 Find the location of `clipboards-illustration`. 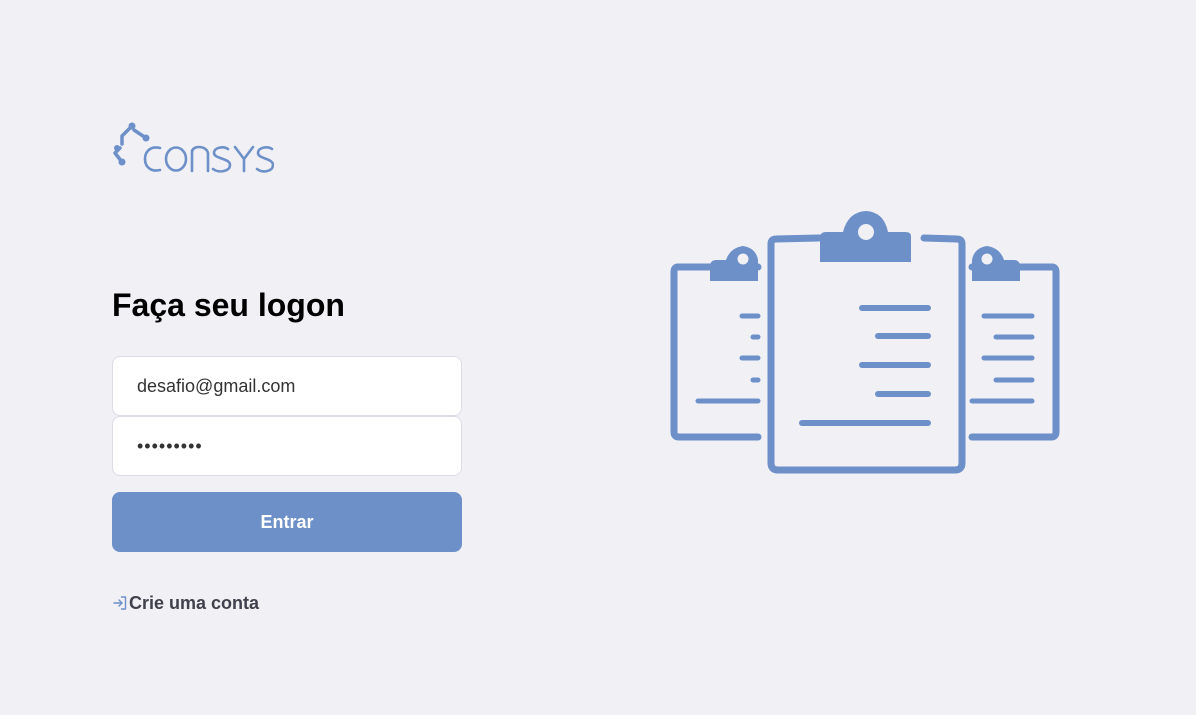

clipboards-illustration is located at coordinates (865, 342).